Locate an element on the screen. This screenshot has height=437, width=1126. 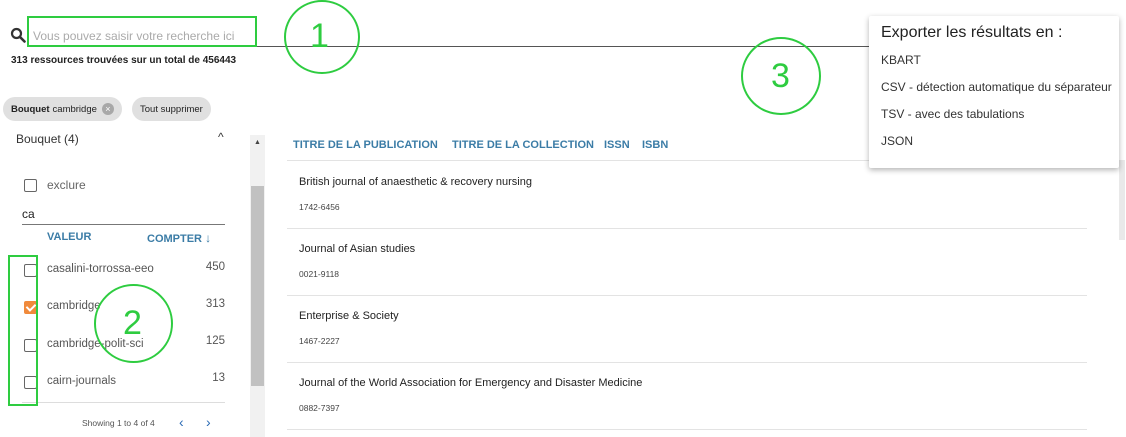
column-header-value: VALEUR is located at coordinates (69, 237).